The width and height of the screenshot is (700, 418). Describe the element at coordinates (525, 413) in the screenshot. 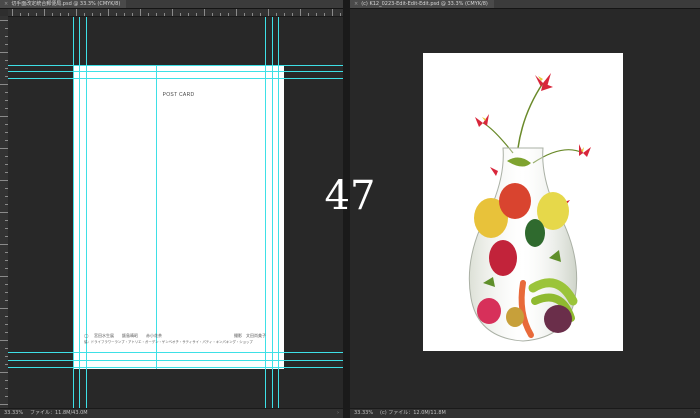

I see `right-status-bar: 33.33% (c) ファイル：12.0M/11.8M ›` at that location.